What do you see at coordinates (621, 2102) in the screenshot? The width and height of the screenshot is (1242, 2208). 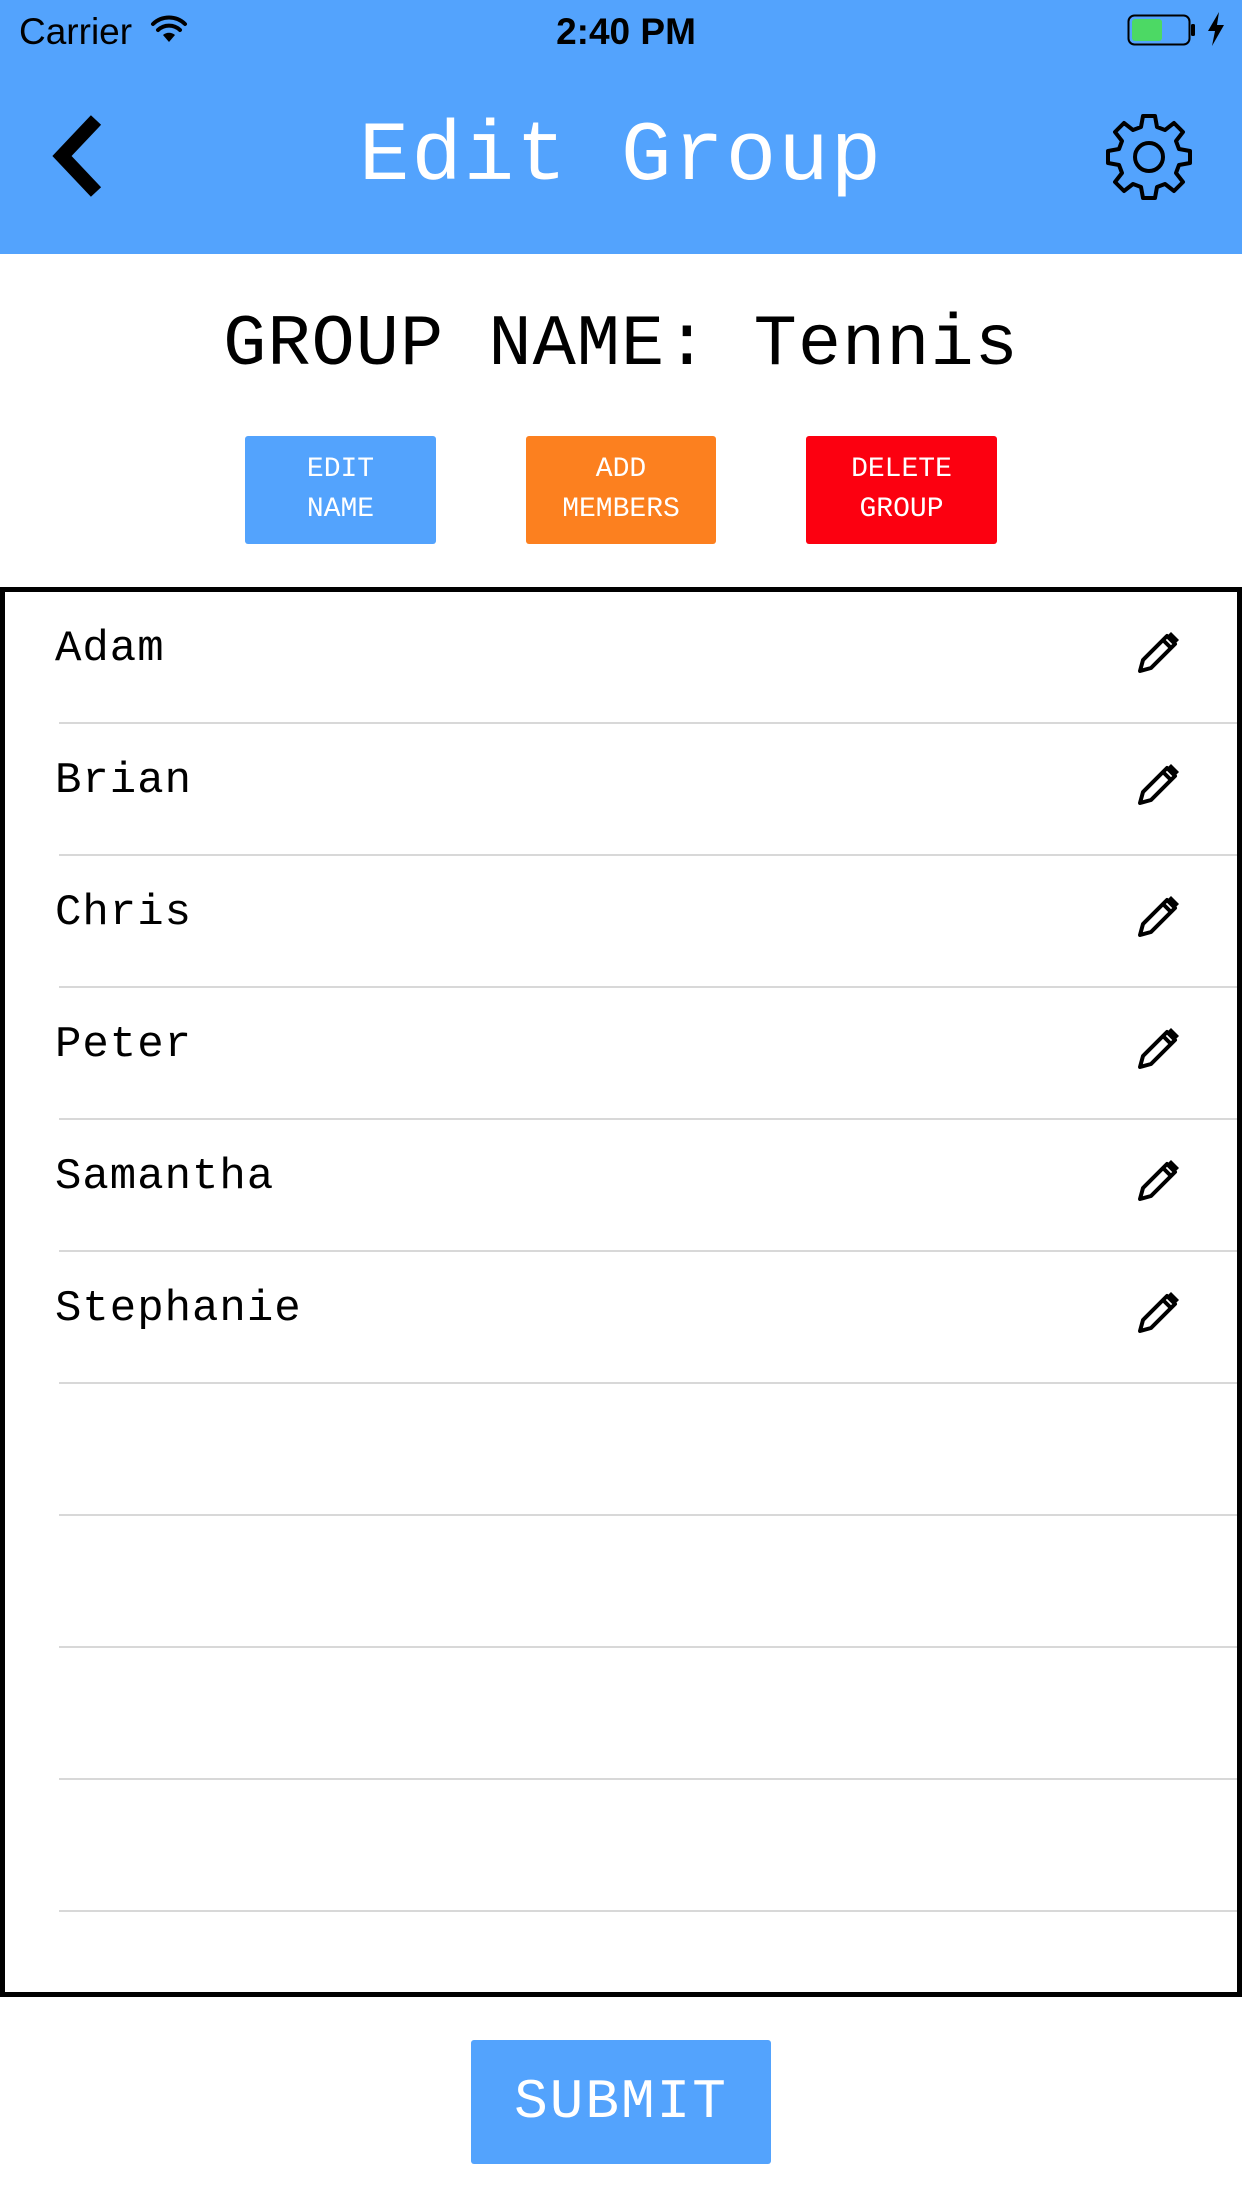 I see `submit-button: SUBMIT` at bounding box center [621, 2102].